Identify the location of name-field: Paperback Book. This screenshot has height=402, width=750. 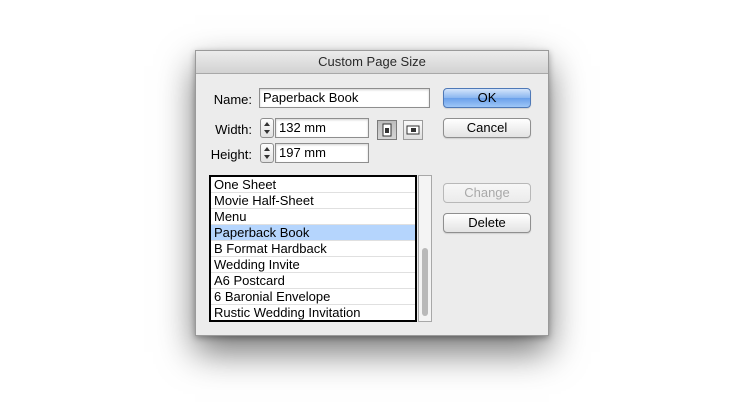
(344, 98).